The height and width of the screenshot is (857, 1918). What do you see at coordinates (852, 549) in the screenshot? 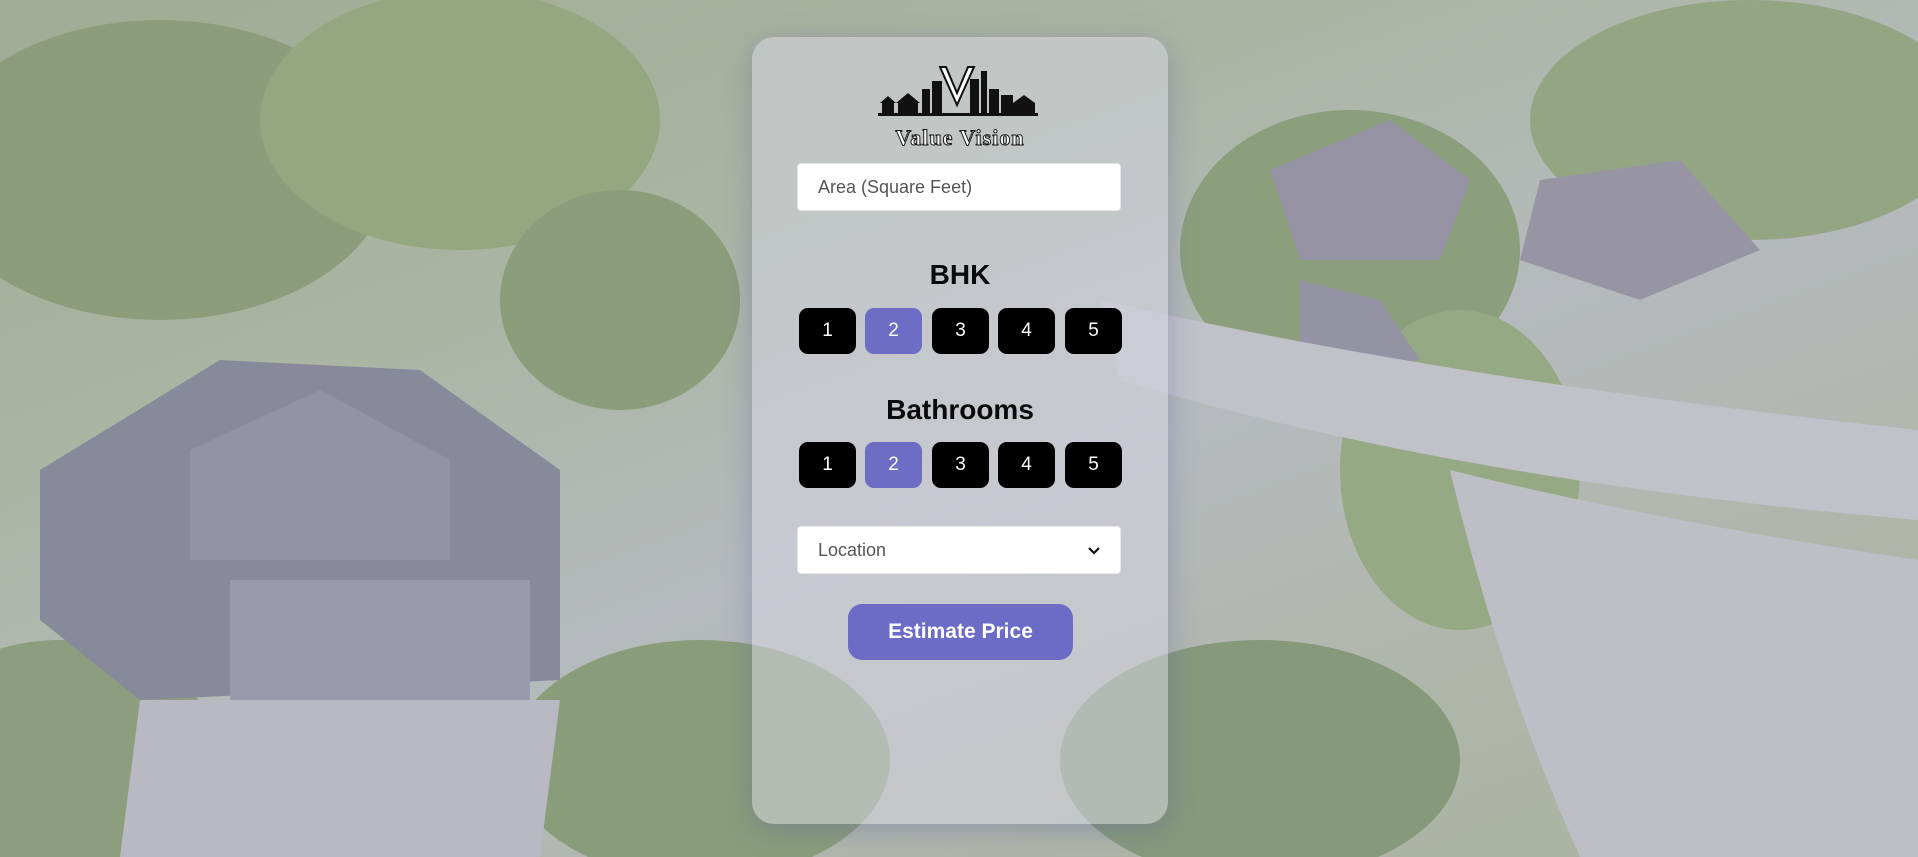
I see `location-select-value: Location` at bounding box center [852, 549].